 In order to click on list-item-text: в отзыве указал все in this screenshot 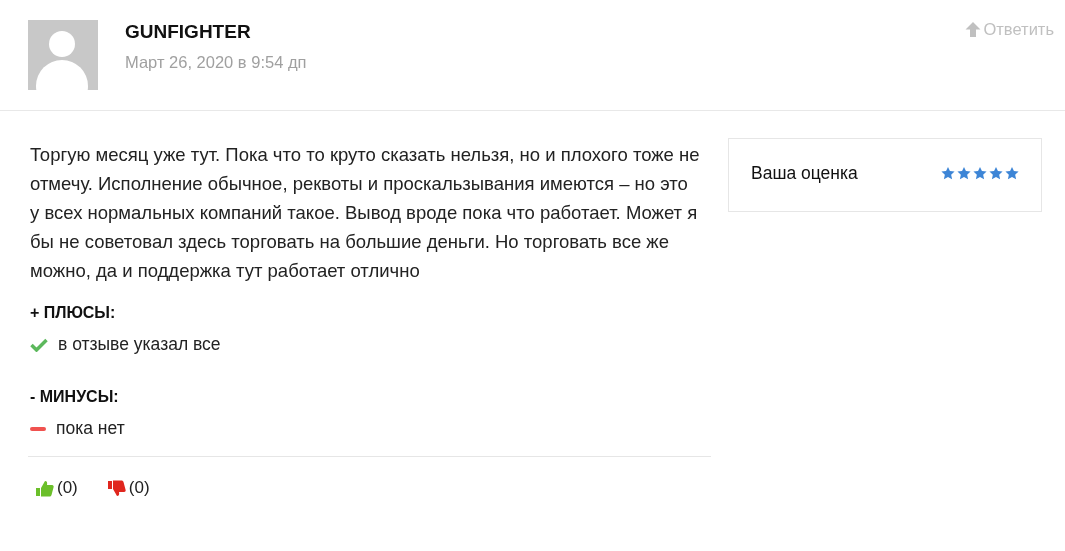, I will do `click(139, 344)`.